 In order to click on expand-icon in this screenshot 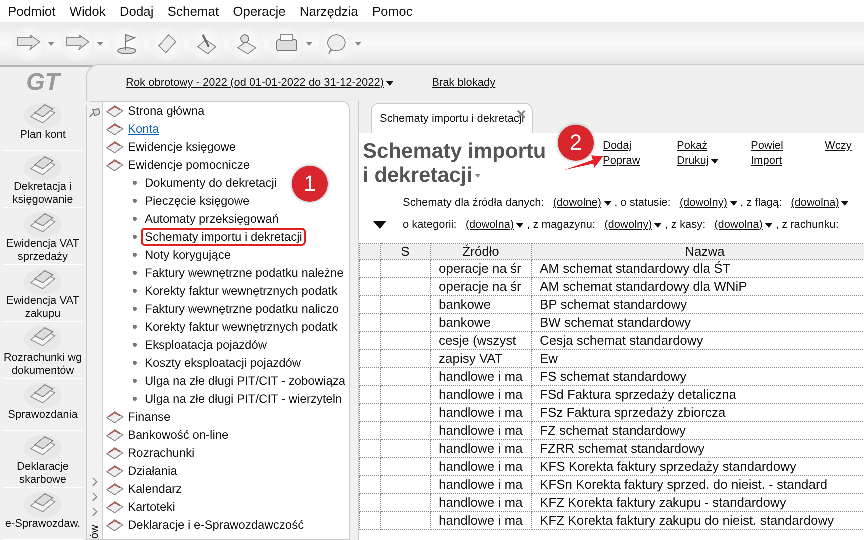, I will do `click(380, 225)`.